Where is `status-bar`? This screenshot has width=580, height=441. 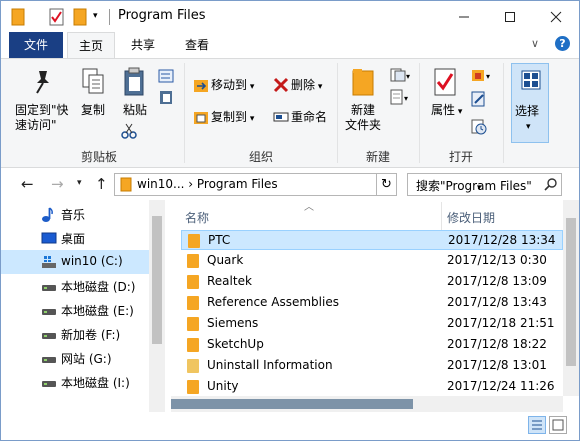
status-bar is located at coordinates (290, 426).